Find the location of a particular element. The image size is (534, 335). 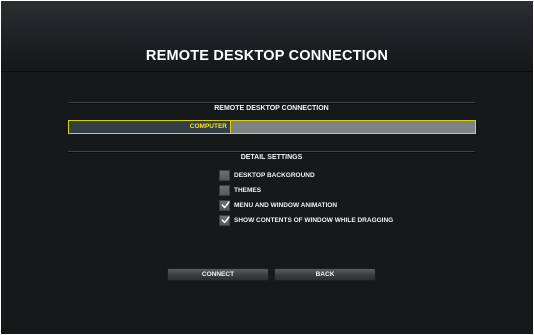

option-desktop-background: DESKTOP BACKGROUND is located at coordinates (267, 175).